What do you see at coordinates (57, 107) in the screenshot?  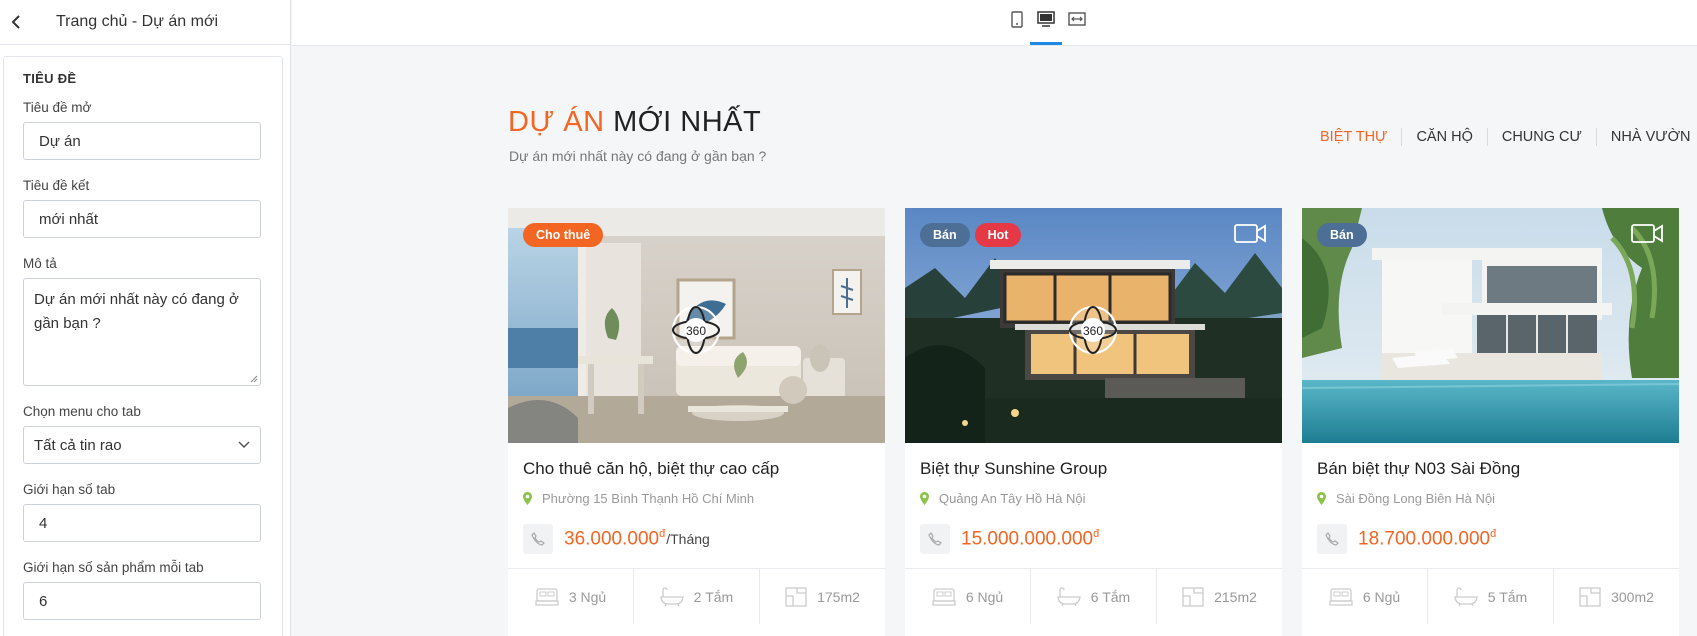 I see `title-open-label: Tiêu đề mở` at bounding box center [57, 107].